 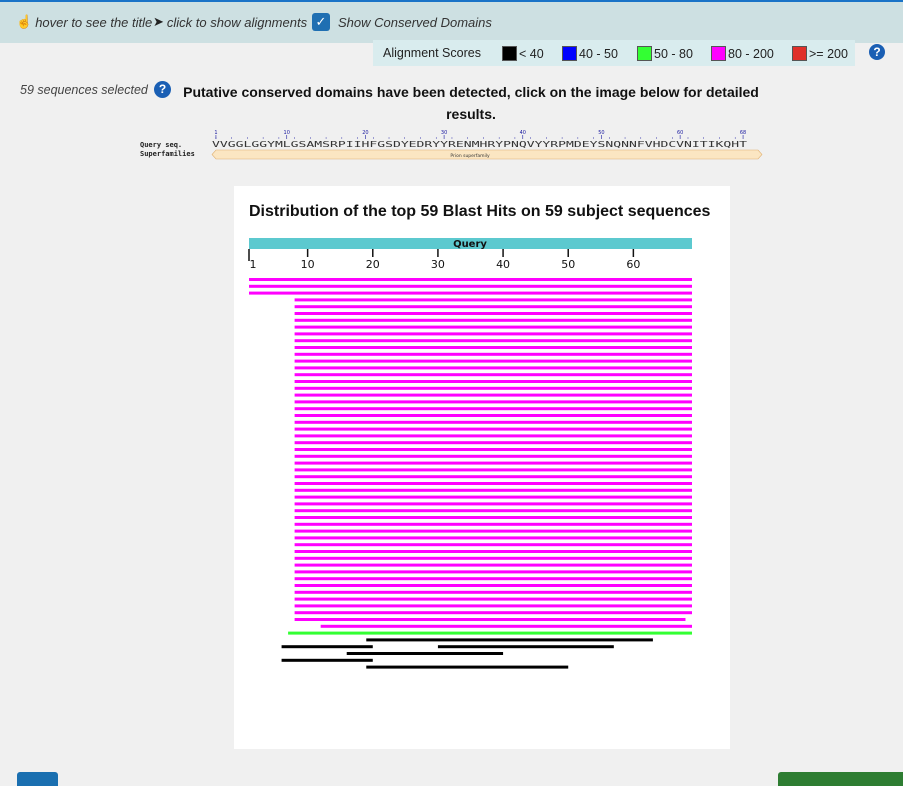 What do you see at coordinates (415, 22) in the screenshot?
I see `show-cdd-label: Show Conserved Domains` at bounding box center [415, 22].